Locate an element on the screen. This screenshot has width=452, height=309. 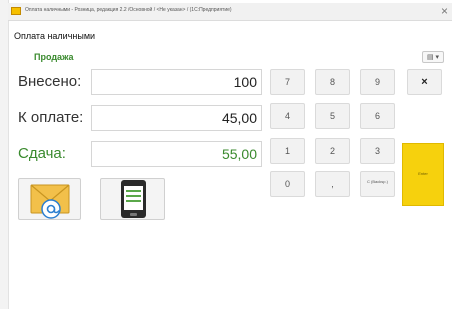
key-6: 6 is located at coordinates (377, 116).